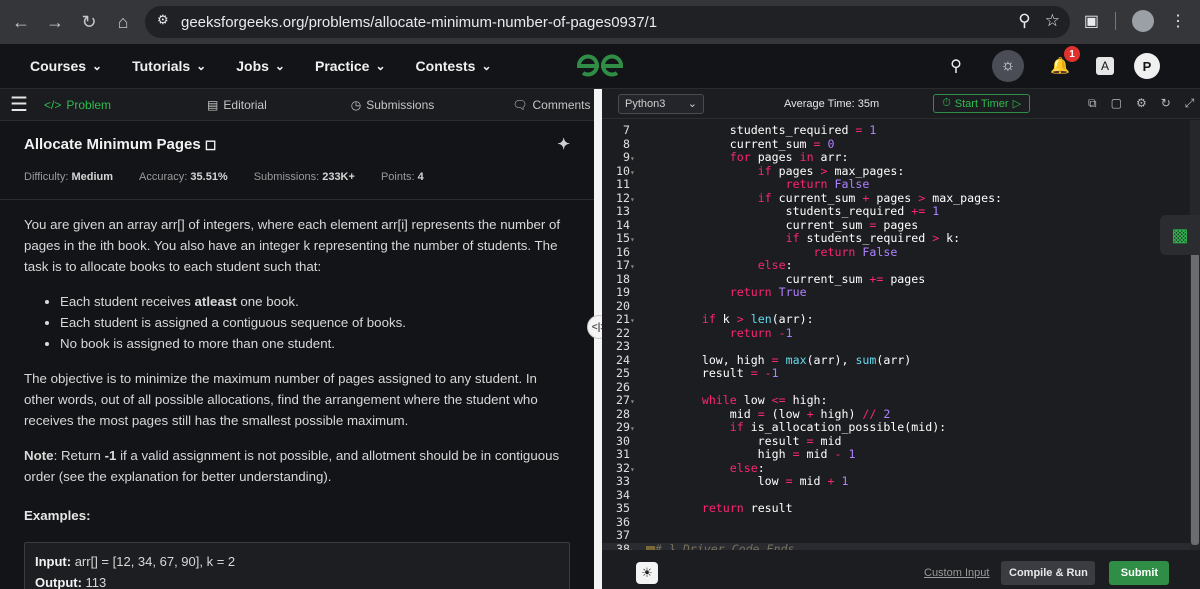  I want to click on zoom-icon: ⚲, so click(1024, 21).